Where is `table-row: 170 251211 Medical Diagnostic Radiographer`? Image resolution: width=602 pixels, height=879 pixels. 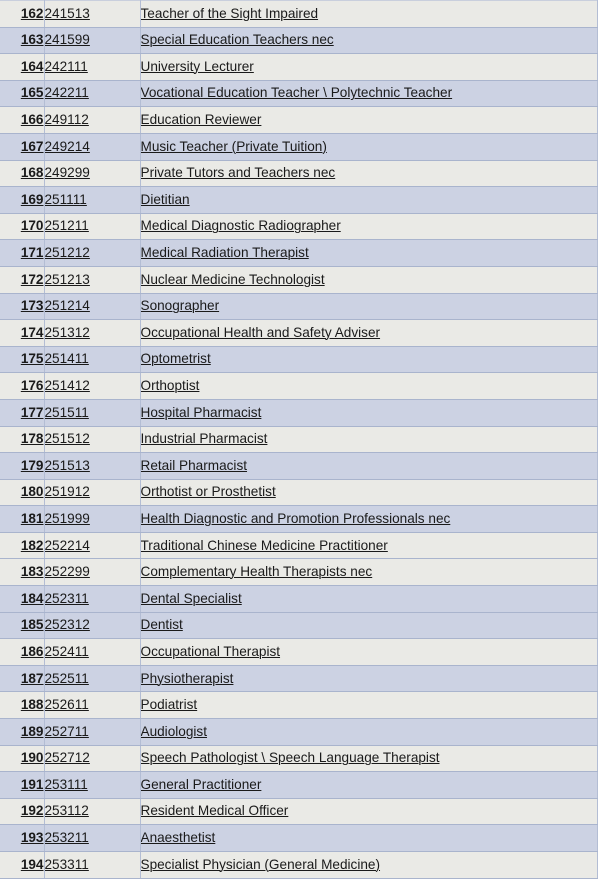 table-row: 170 251211 Medical Diagnostic Radiographer is located at coordinates (299, 227).